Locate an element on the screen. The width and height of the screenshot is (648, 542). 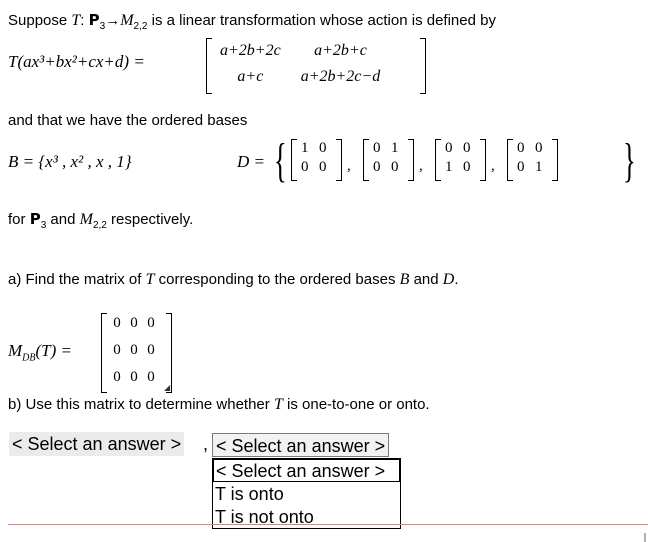
answer-label: MDB(T) = is located at coordinates (40, 352).